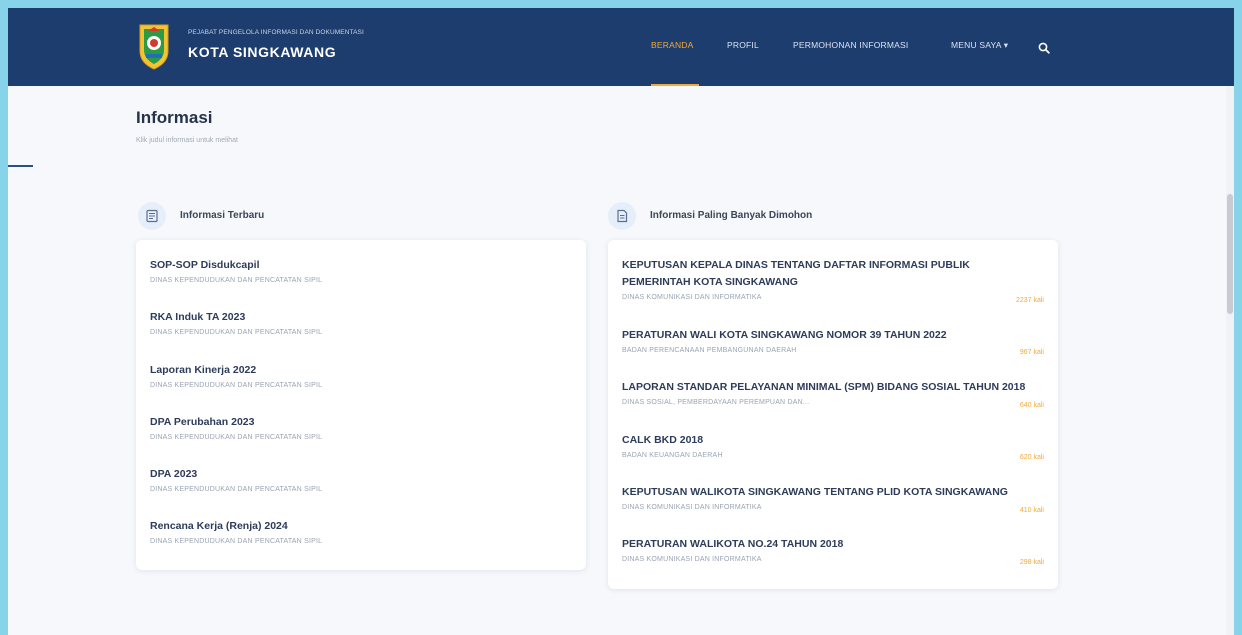 The width and height of the screenshot is (1242, 635). Describe the element at coordinates (20, 166) in the screenshot. I see `side-accent-line` at that location.